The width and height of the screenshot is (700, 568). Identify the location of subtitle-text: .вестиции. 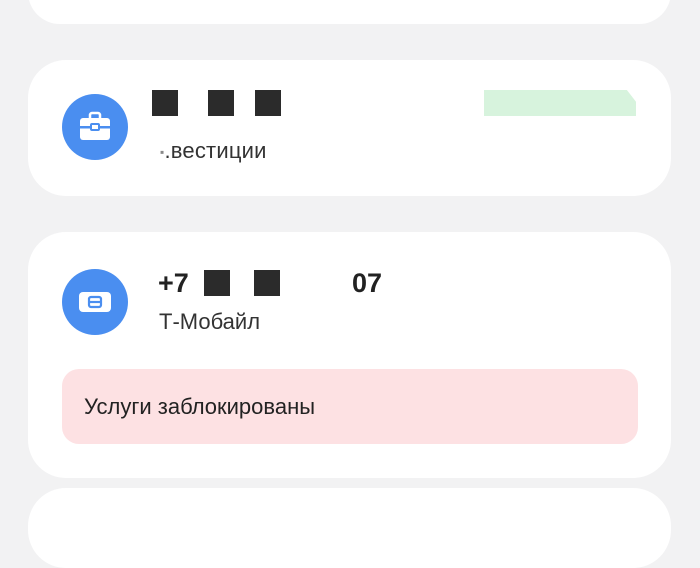
(215, 150).